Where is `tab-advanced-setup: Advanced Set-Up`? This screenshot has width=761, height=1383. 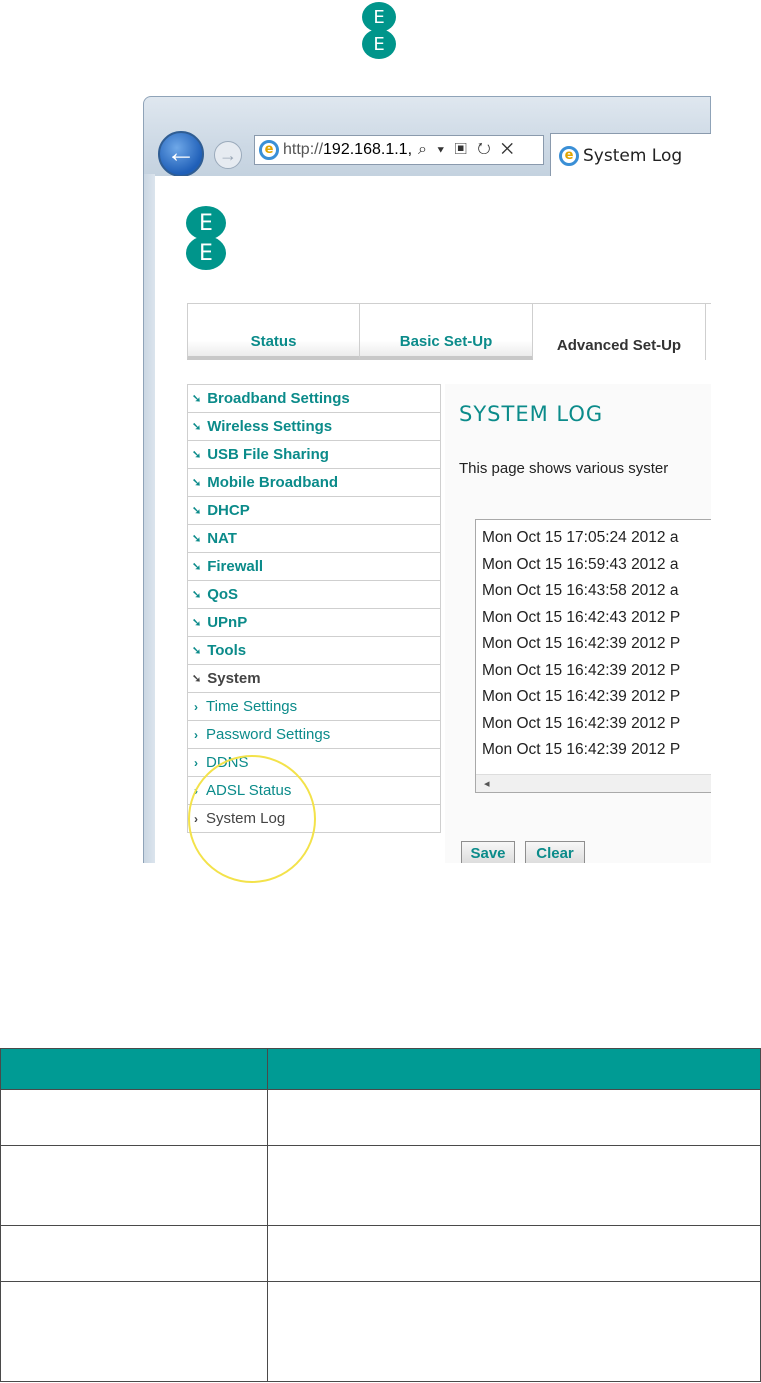
tab-advanced-setup: Advanced Set-Up is located at coordinates (619, 332).